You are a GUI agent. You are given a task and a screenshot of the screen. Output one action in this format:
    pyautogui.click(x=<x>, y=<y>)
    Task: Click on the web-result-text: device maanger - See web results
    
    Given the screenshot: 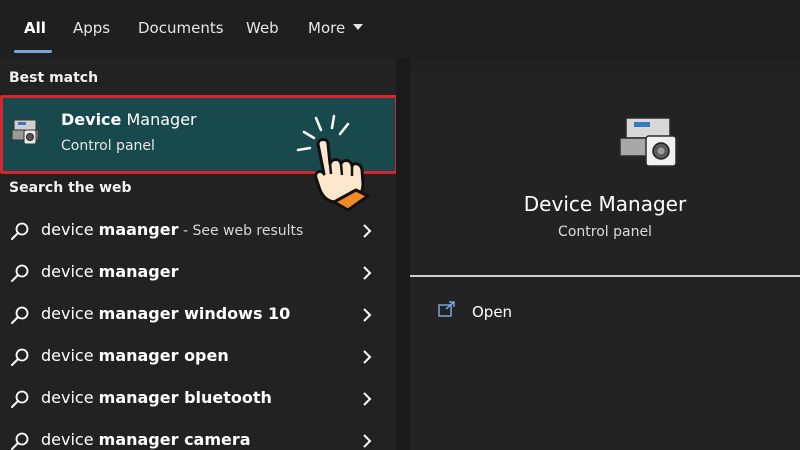 What is the action you would take?
    pyautogui.click(x=172, y=229)
    